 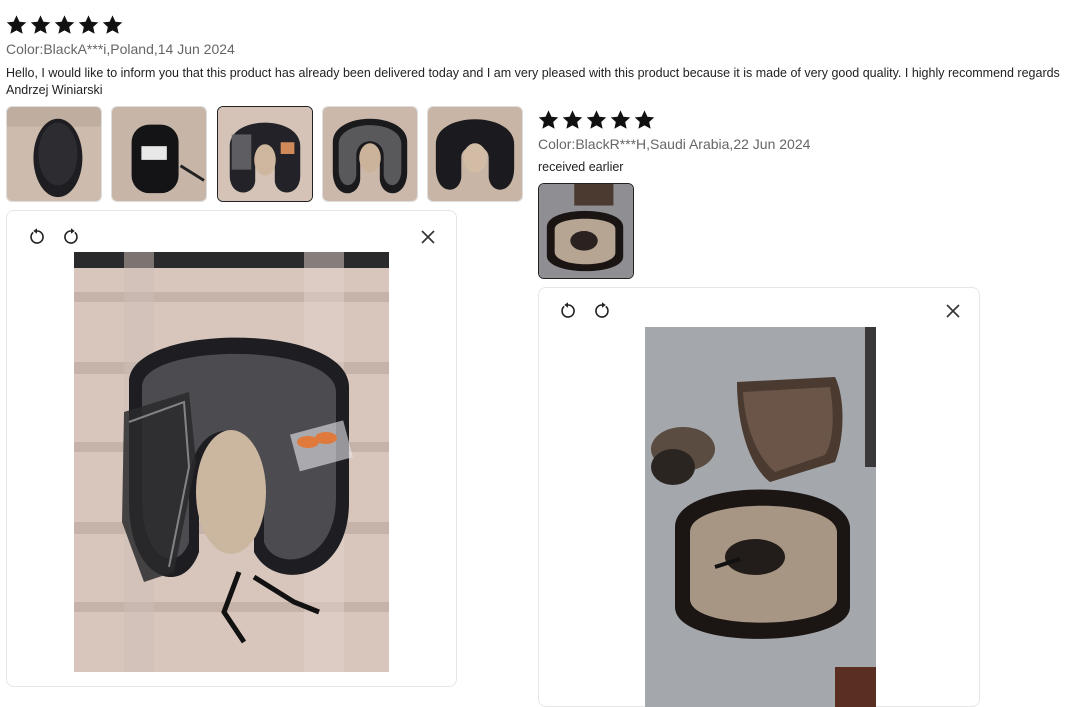 What do you see at coordinates (760, 517) in the screenshot?
I see `review-photo` at bounding box center [760, 517].